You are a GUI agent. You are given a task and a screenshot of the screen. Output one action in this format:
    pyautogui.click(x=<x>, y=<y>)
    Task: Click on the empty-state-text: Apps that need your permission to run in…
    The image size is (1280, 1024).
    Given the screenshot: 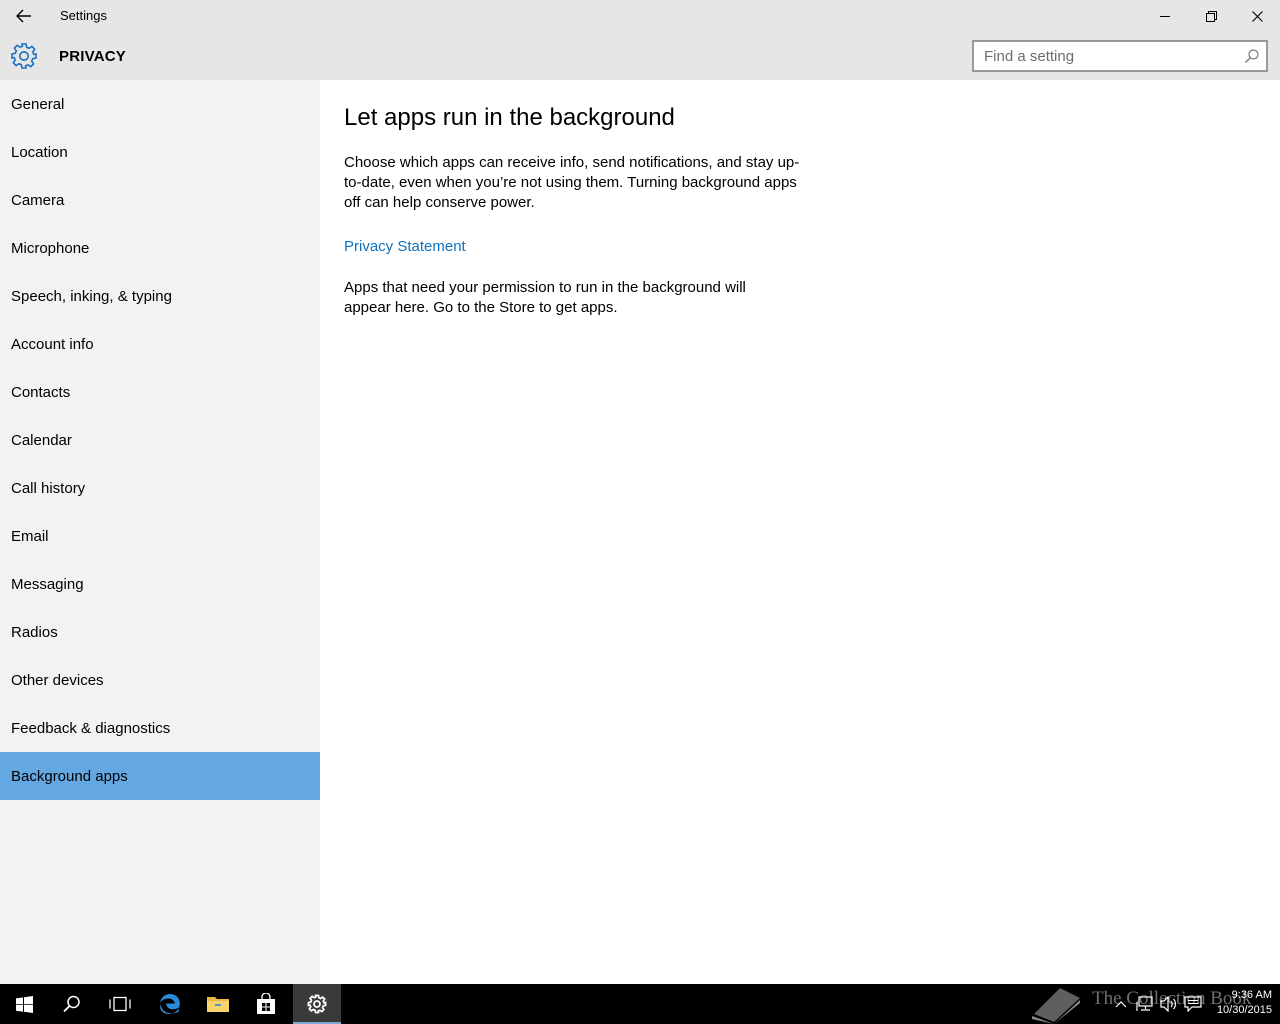 What is the action you would take?
    pyautogui.click(x=545, y=297)
    